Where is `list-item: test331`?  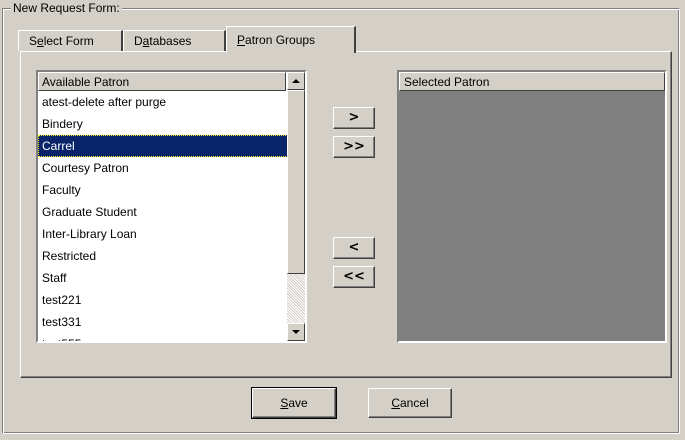 list-item: test331 is located at coordinates (163, 322).